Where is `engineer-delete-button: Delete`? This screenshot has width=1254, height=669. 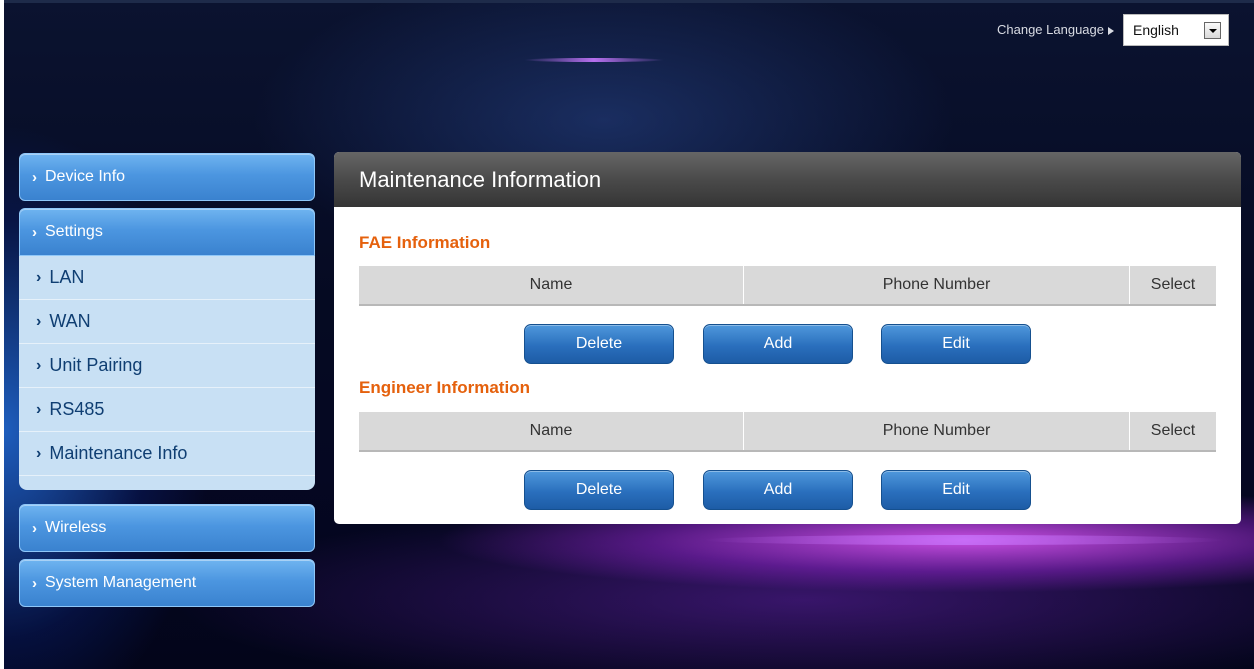
engineer-delete-button: Delete is located at coordinates (599, 490).